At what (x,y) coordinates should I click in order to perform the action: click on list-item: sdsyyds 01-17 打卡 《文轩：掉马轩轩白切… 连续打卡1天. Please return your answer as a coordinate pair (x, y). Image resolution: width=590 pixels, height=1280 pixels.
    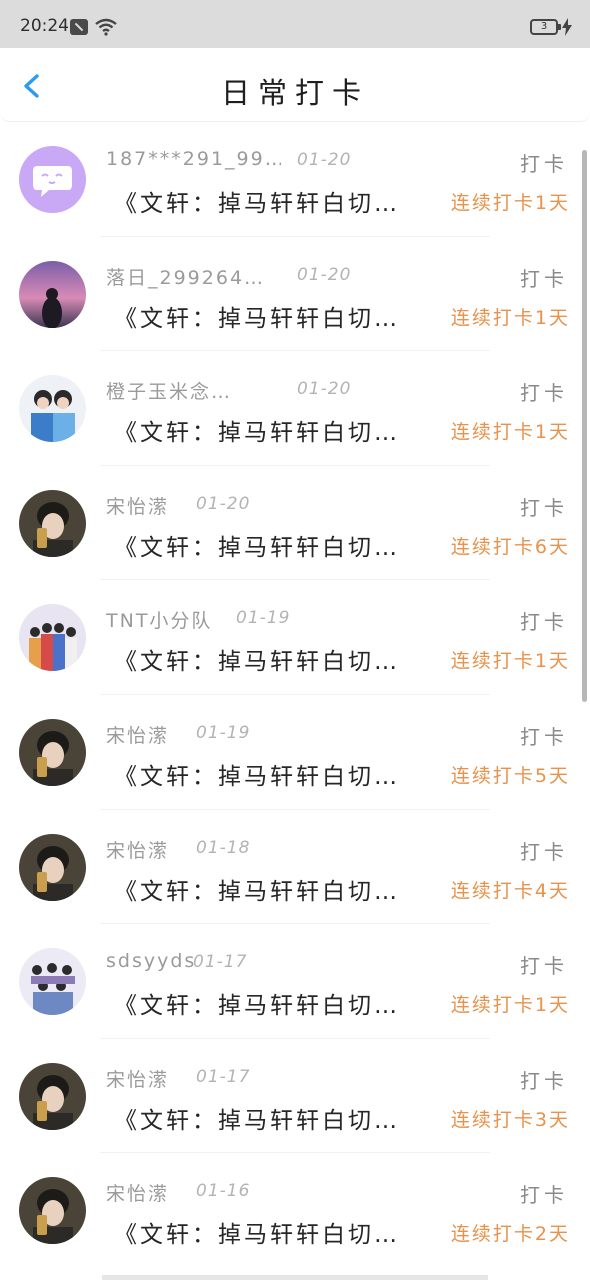
    Looking at the image, I should click on (295, 981).